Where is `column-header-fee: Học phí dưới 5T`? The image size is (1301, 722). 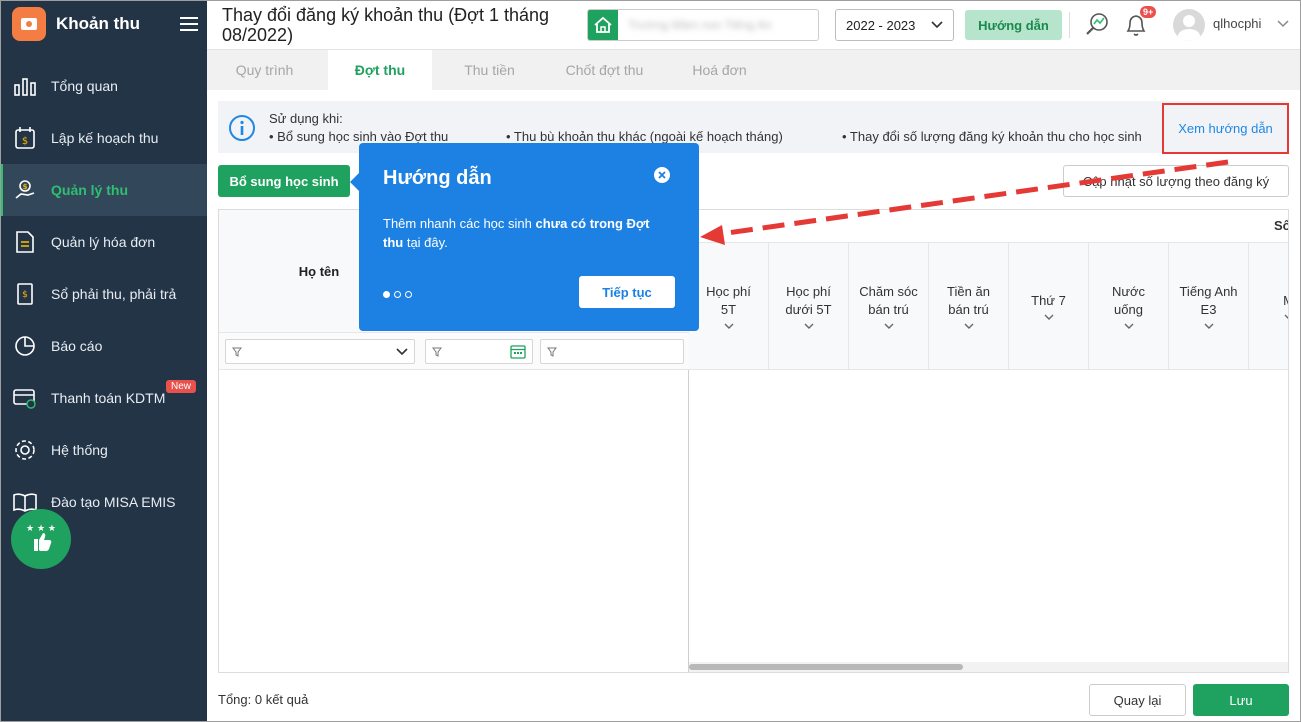 column-header-fee: Học phí dưới 5T is located at coordinates (809, 306).